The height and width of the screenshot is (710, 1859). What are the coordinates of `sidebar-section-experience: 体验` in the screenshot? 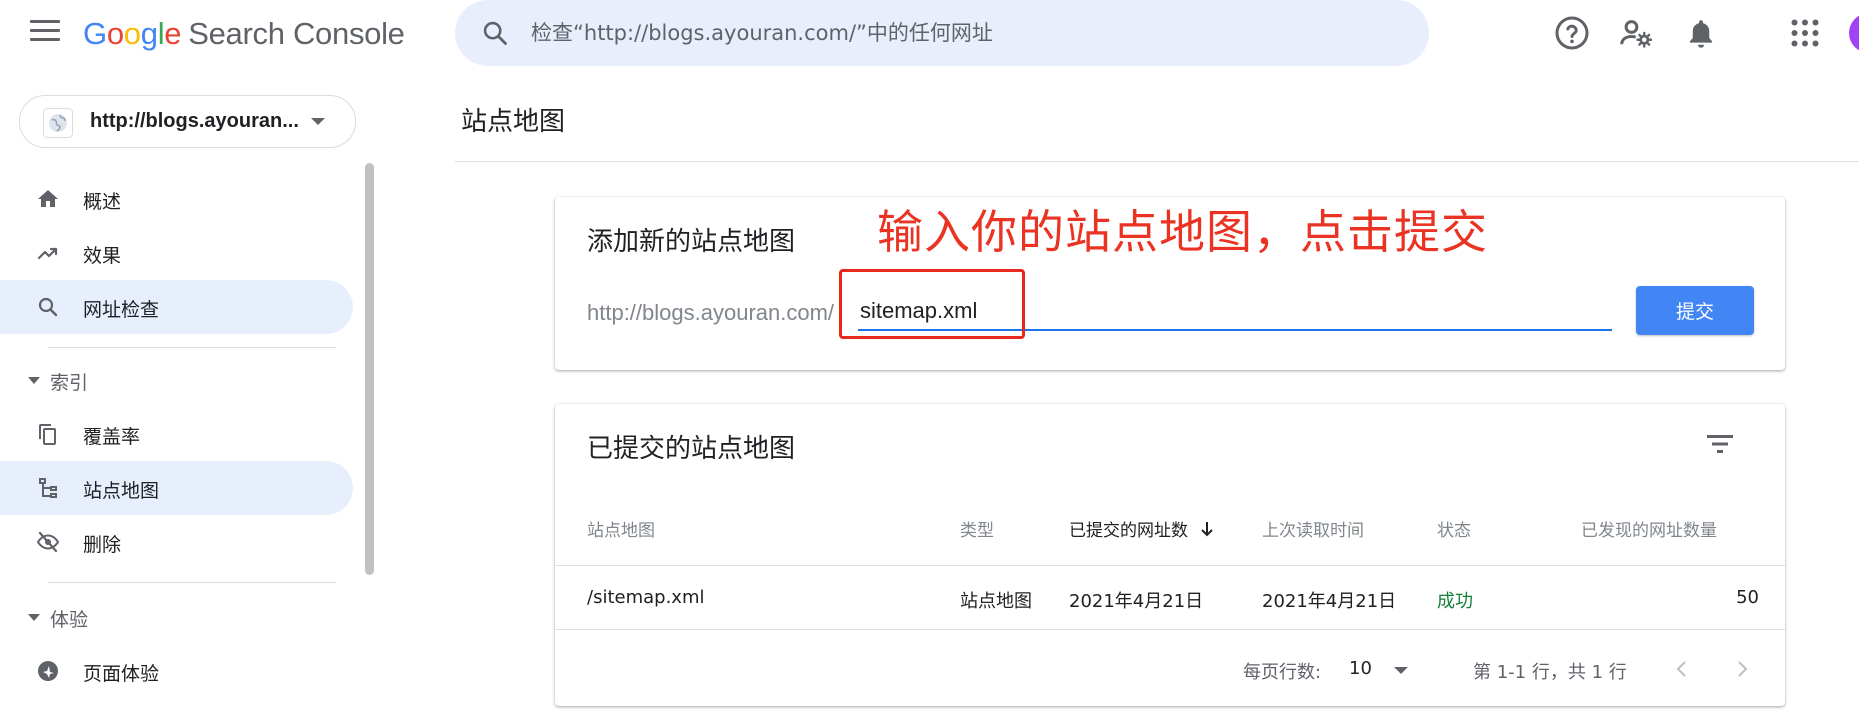 It's located at (176, 617).